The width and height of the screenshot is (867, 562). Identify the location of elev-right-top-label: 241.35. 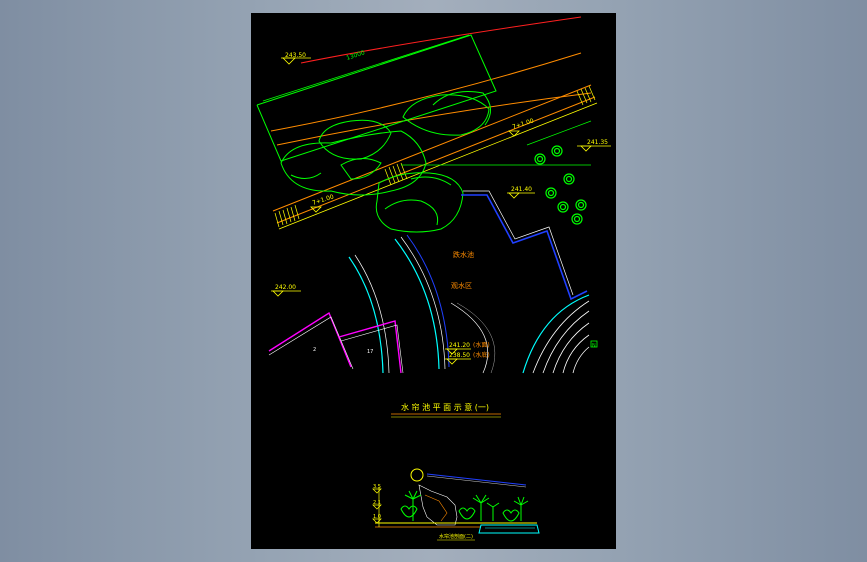
(597, 142).